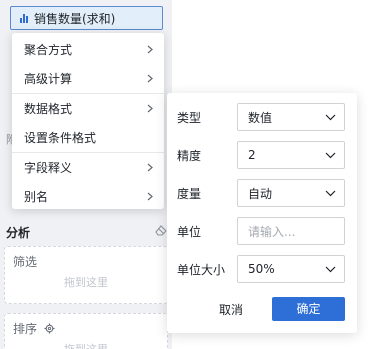  What do you see at coordinates (308, 309) in the screenshot?
I see `confirm-button: 确定` at bounding box center [308, 309].